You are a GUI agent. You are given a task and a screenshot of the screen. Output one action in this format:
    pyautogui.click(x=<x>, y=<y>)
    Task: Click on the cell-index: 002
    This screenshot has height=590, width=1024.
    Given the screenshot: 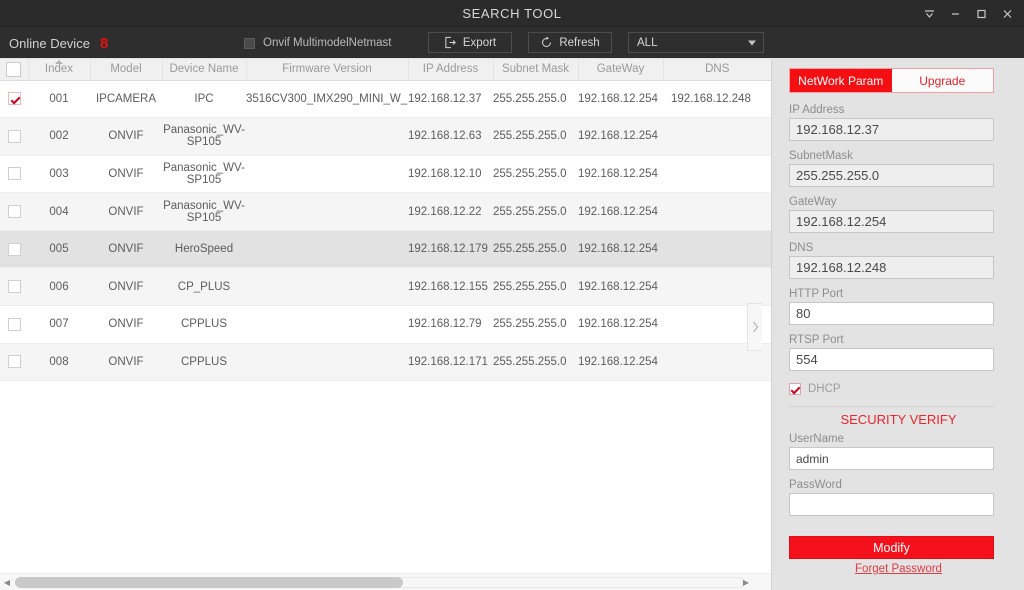 What is the action you would take?
    pyautogui.click(x=59, y=136)
    